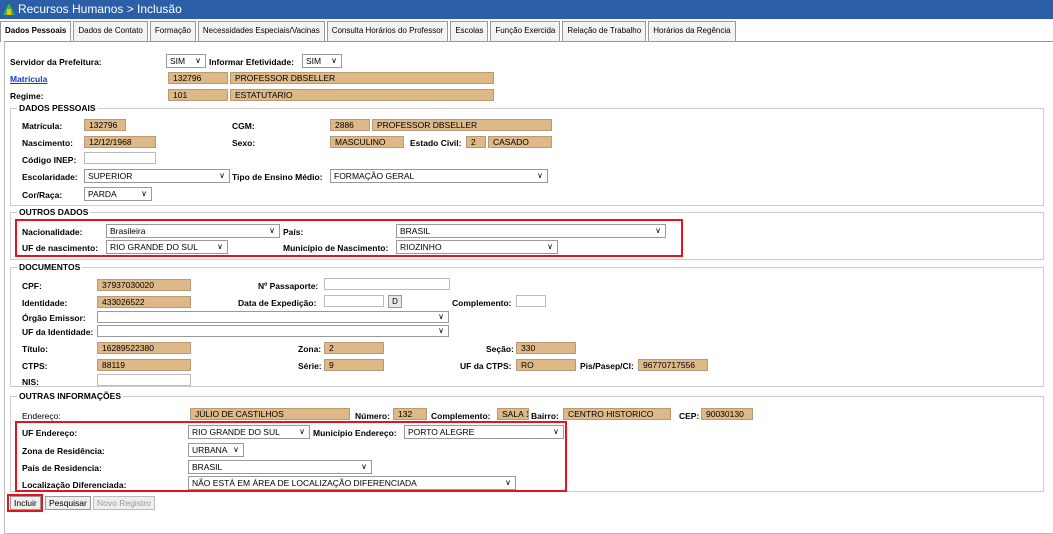 The height and width of the screenshot is (534, 1053). Describe the element at coordinates (387, 31) in the screenshot. I see `tab-consulta-horarios: Consulta Horários do Professor` at that location.